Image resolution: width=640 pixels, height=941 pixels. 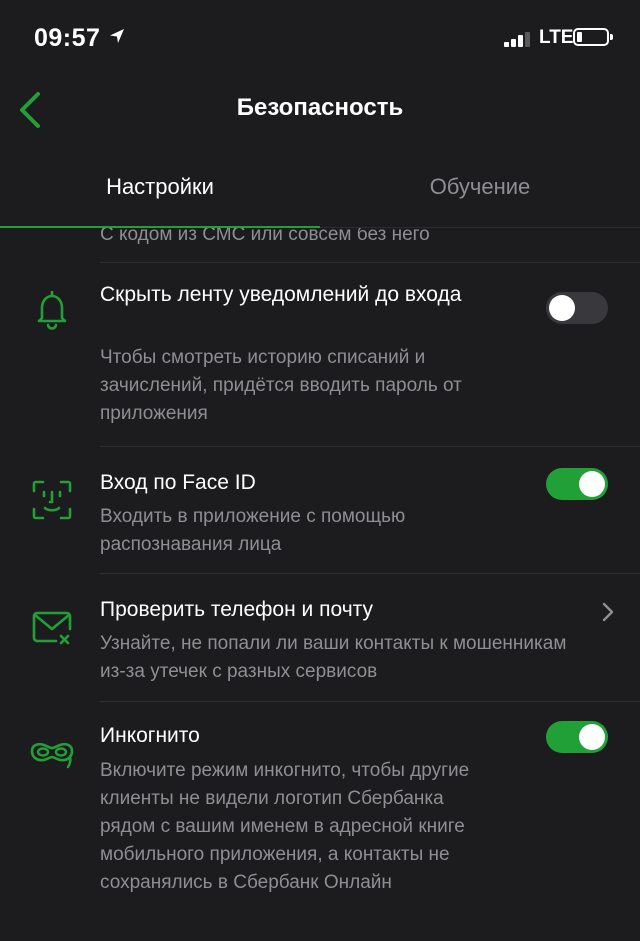 I want to click on incognito-toggle, so click(x=577, y=737).